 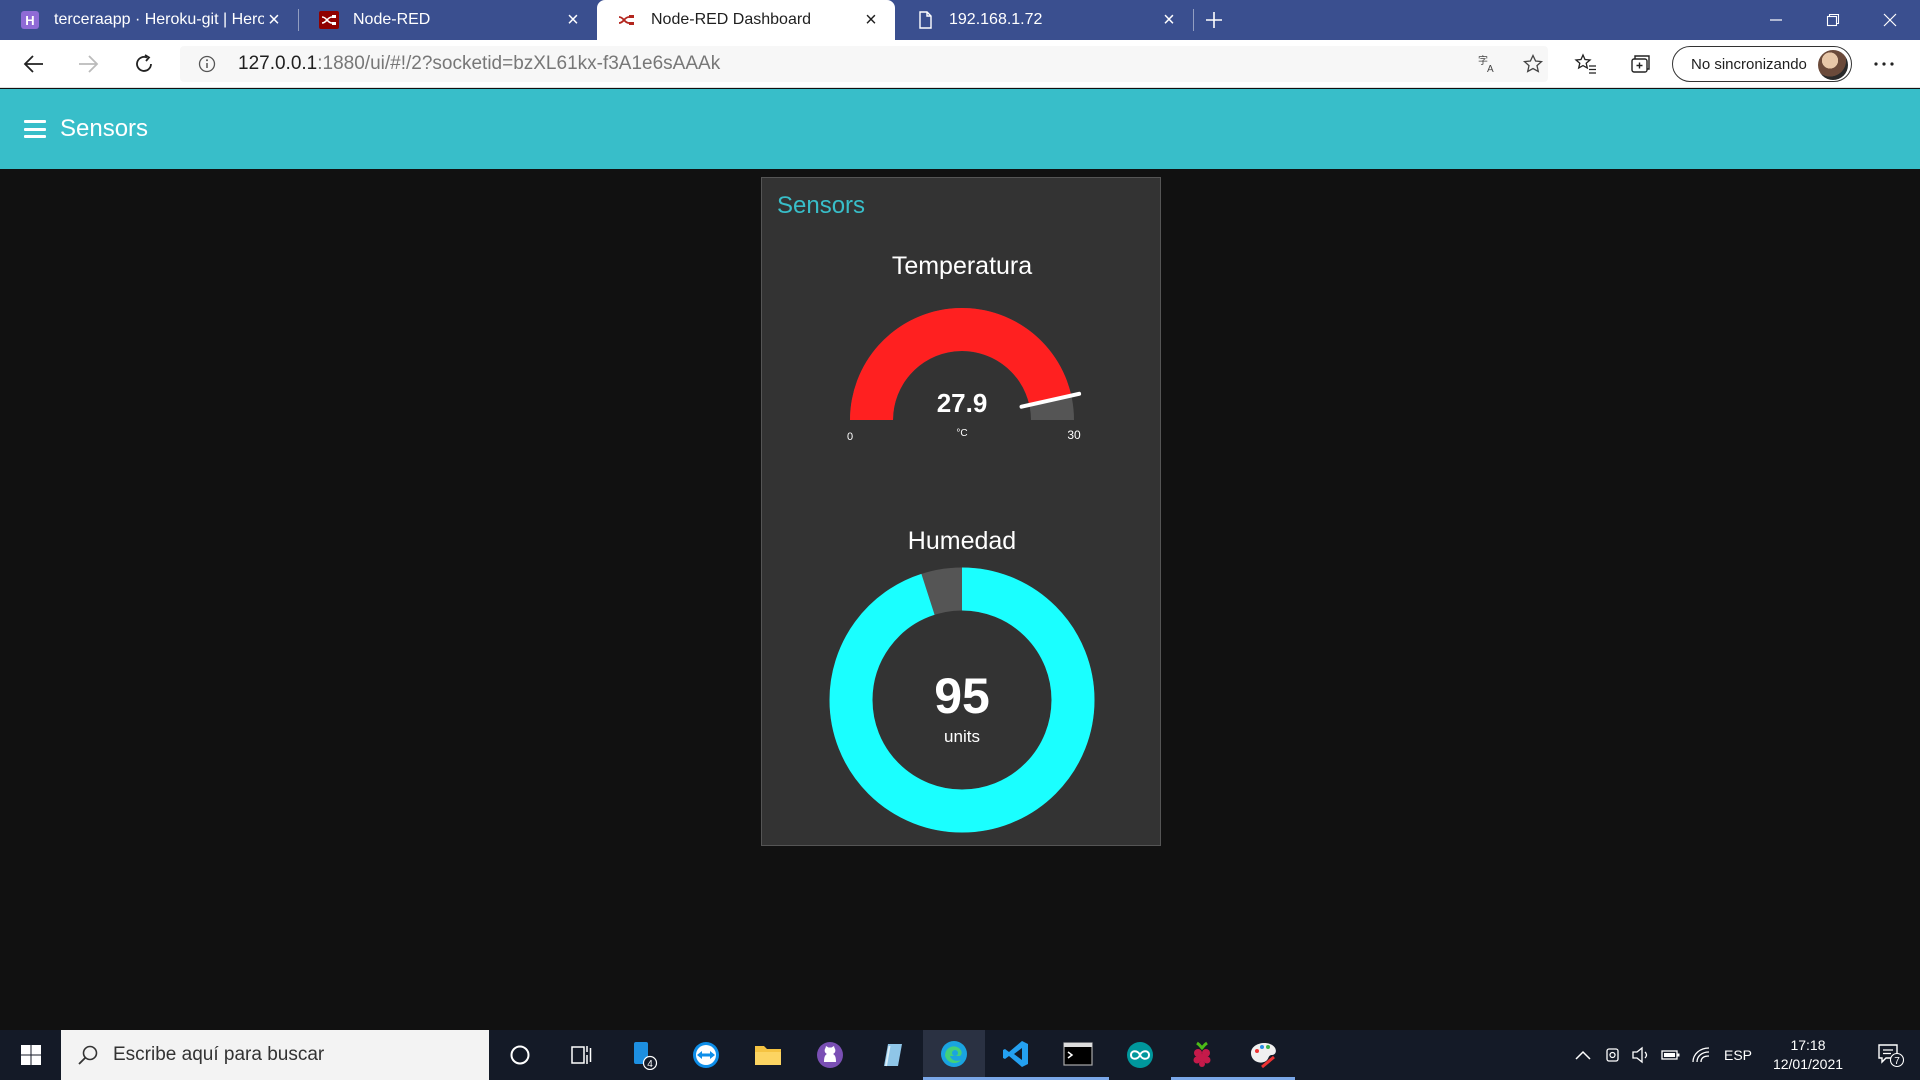 What do you see at coordinates (219, 1054) in the screenshot?
I see `search-placeholder: Escribe aquí para buscar` at bounding box center [219, 1054].